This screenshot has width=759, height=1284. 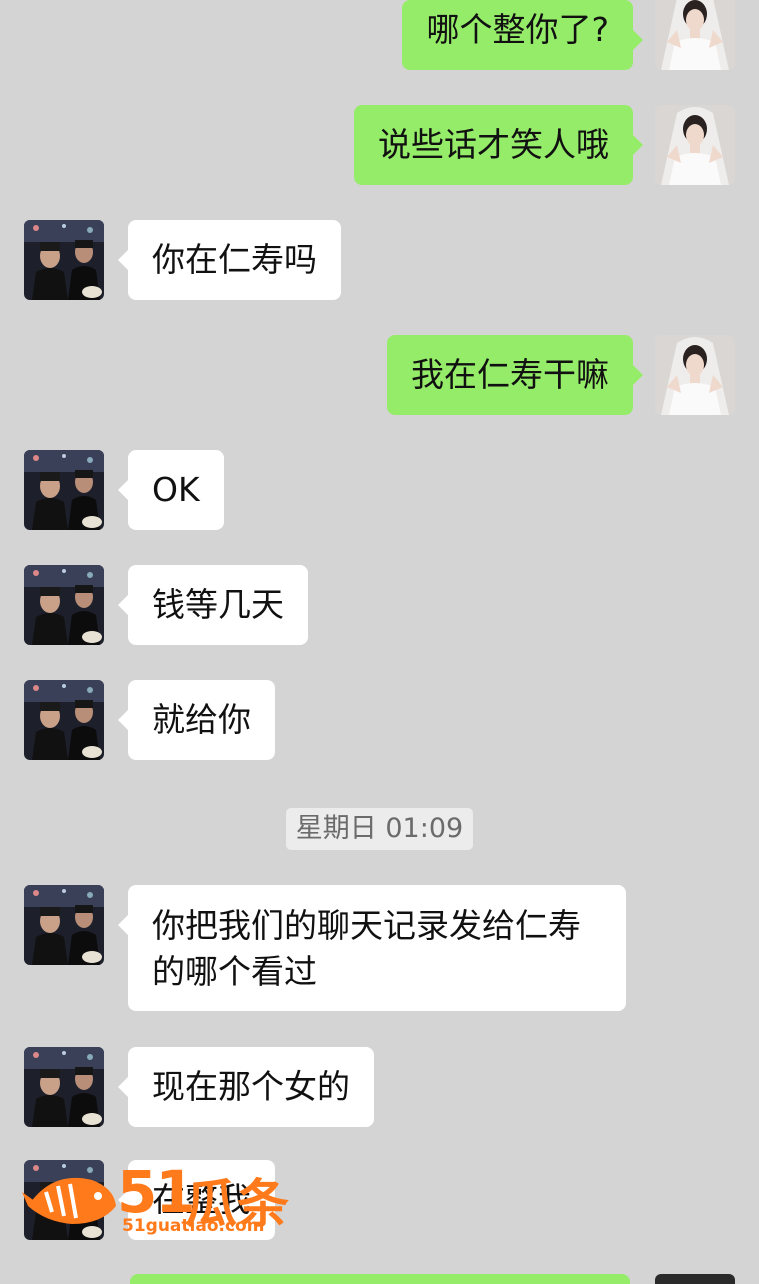 I want to click on message-bubble-incoming: 钱等几天, so click(x=213, y=605).